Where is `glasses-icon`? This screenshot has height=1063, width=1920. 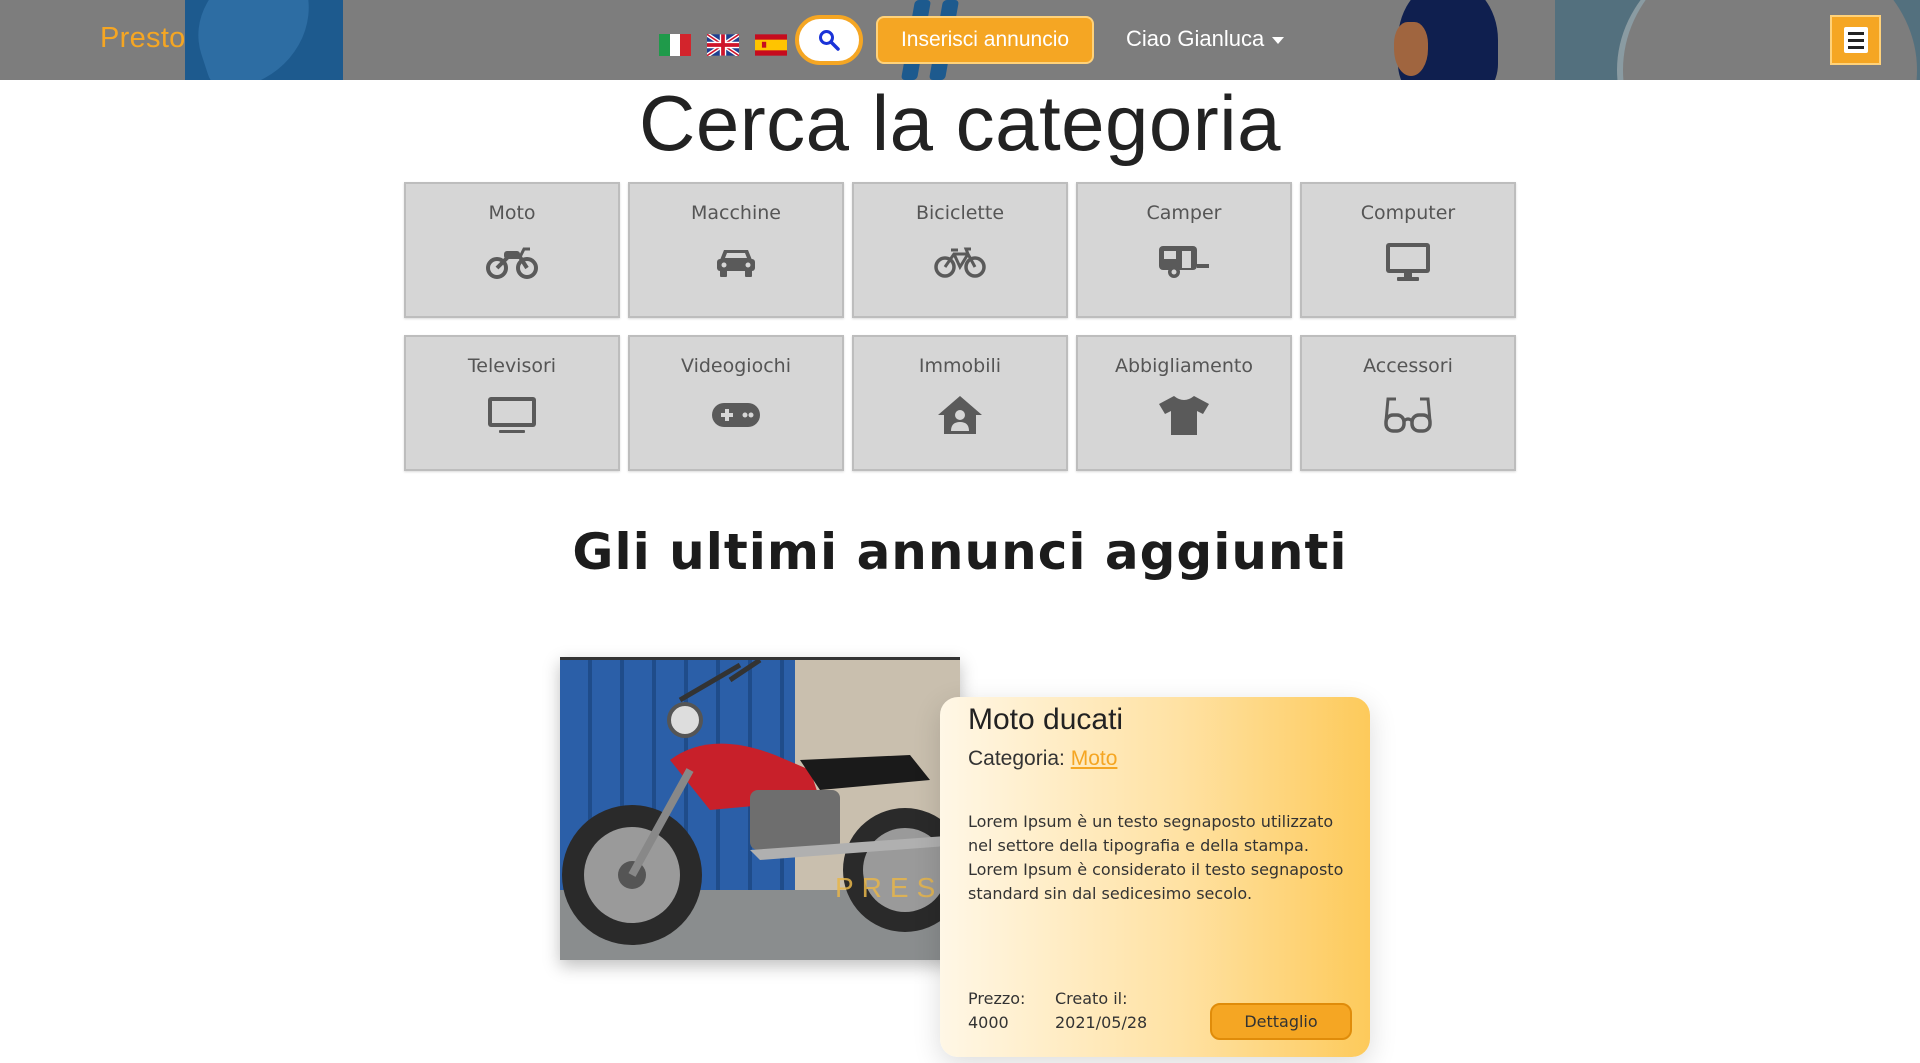
glasses-icon is located at coordinates (1408, 415).